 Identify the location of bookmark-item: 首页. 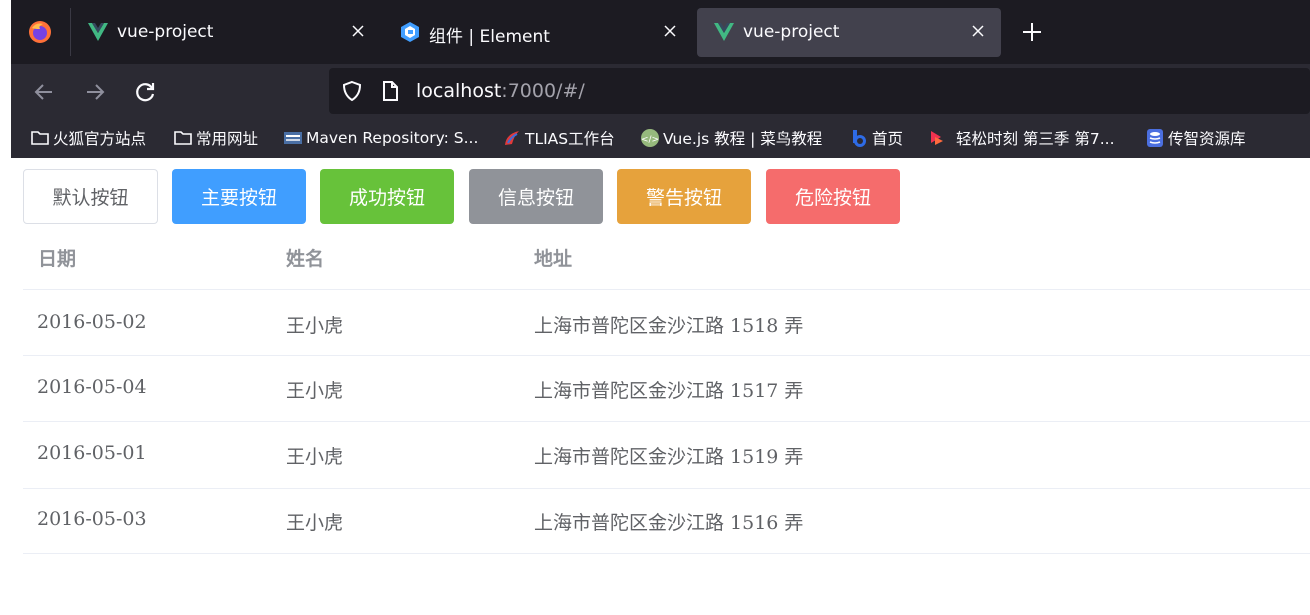
(876, 138).